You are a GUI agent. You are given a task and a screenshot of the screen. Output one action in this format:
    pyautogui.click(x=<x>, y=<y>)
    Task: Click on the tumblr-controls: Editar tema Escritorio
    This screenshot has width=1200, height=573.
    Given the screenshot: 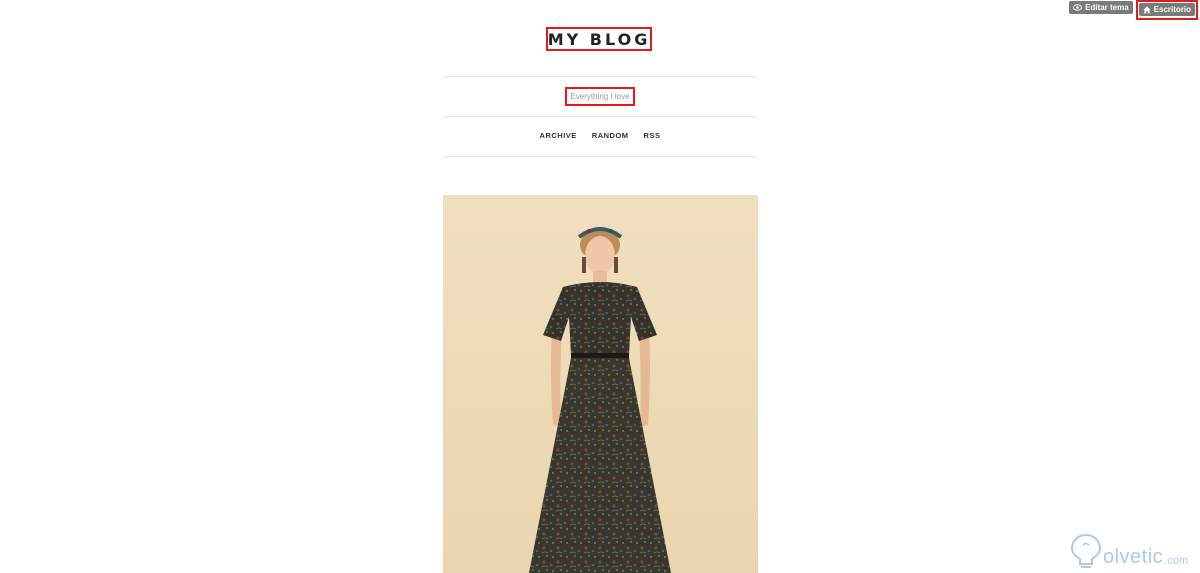 What is the action you would take?
    pyautogui.click(x=1133, y=10)
    